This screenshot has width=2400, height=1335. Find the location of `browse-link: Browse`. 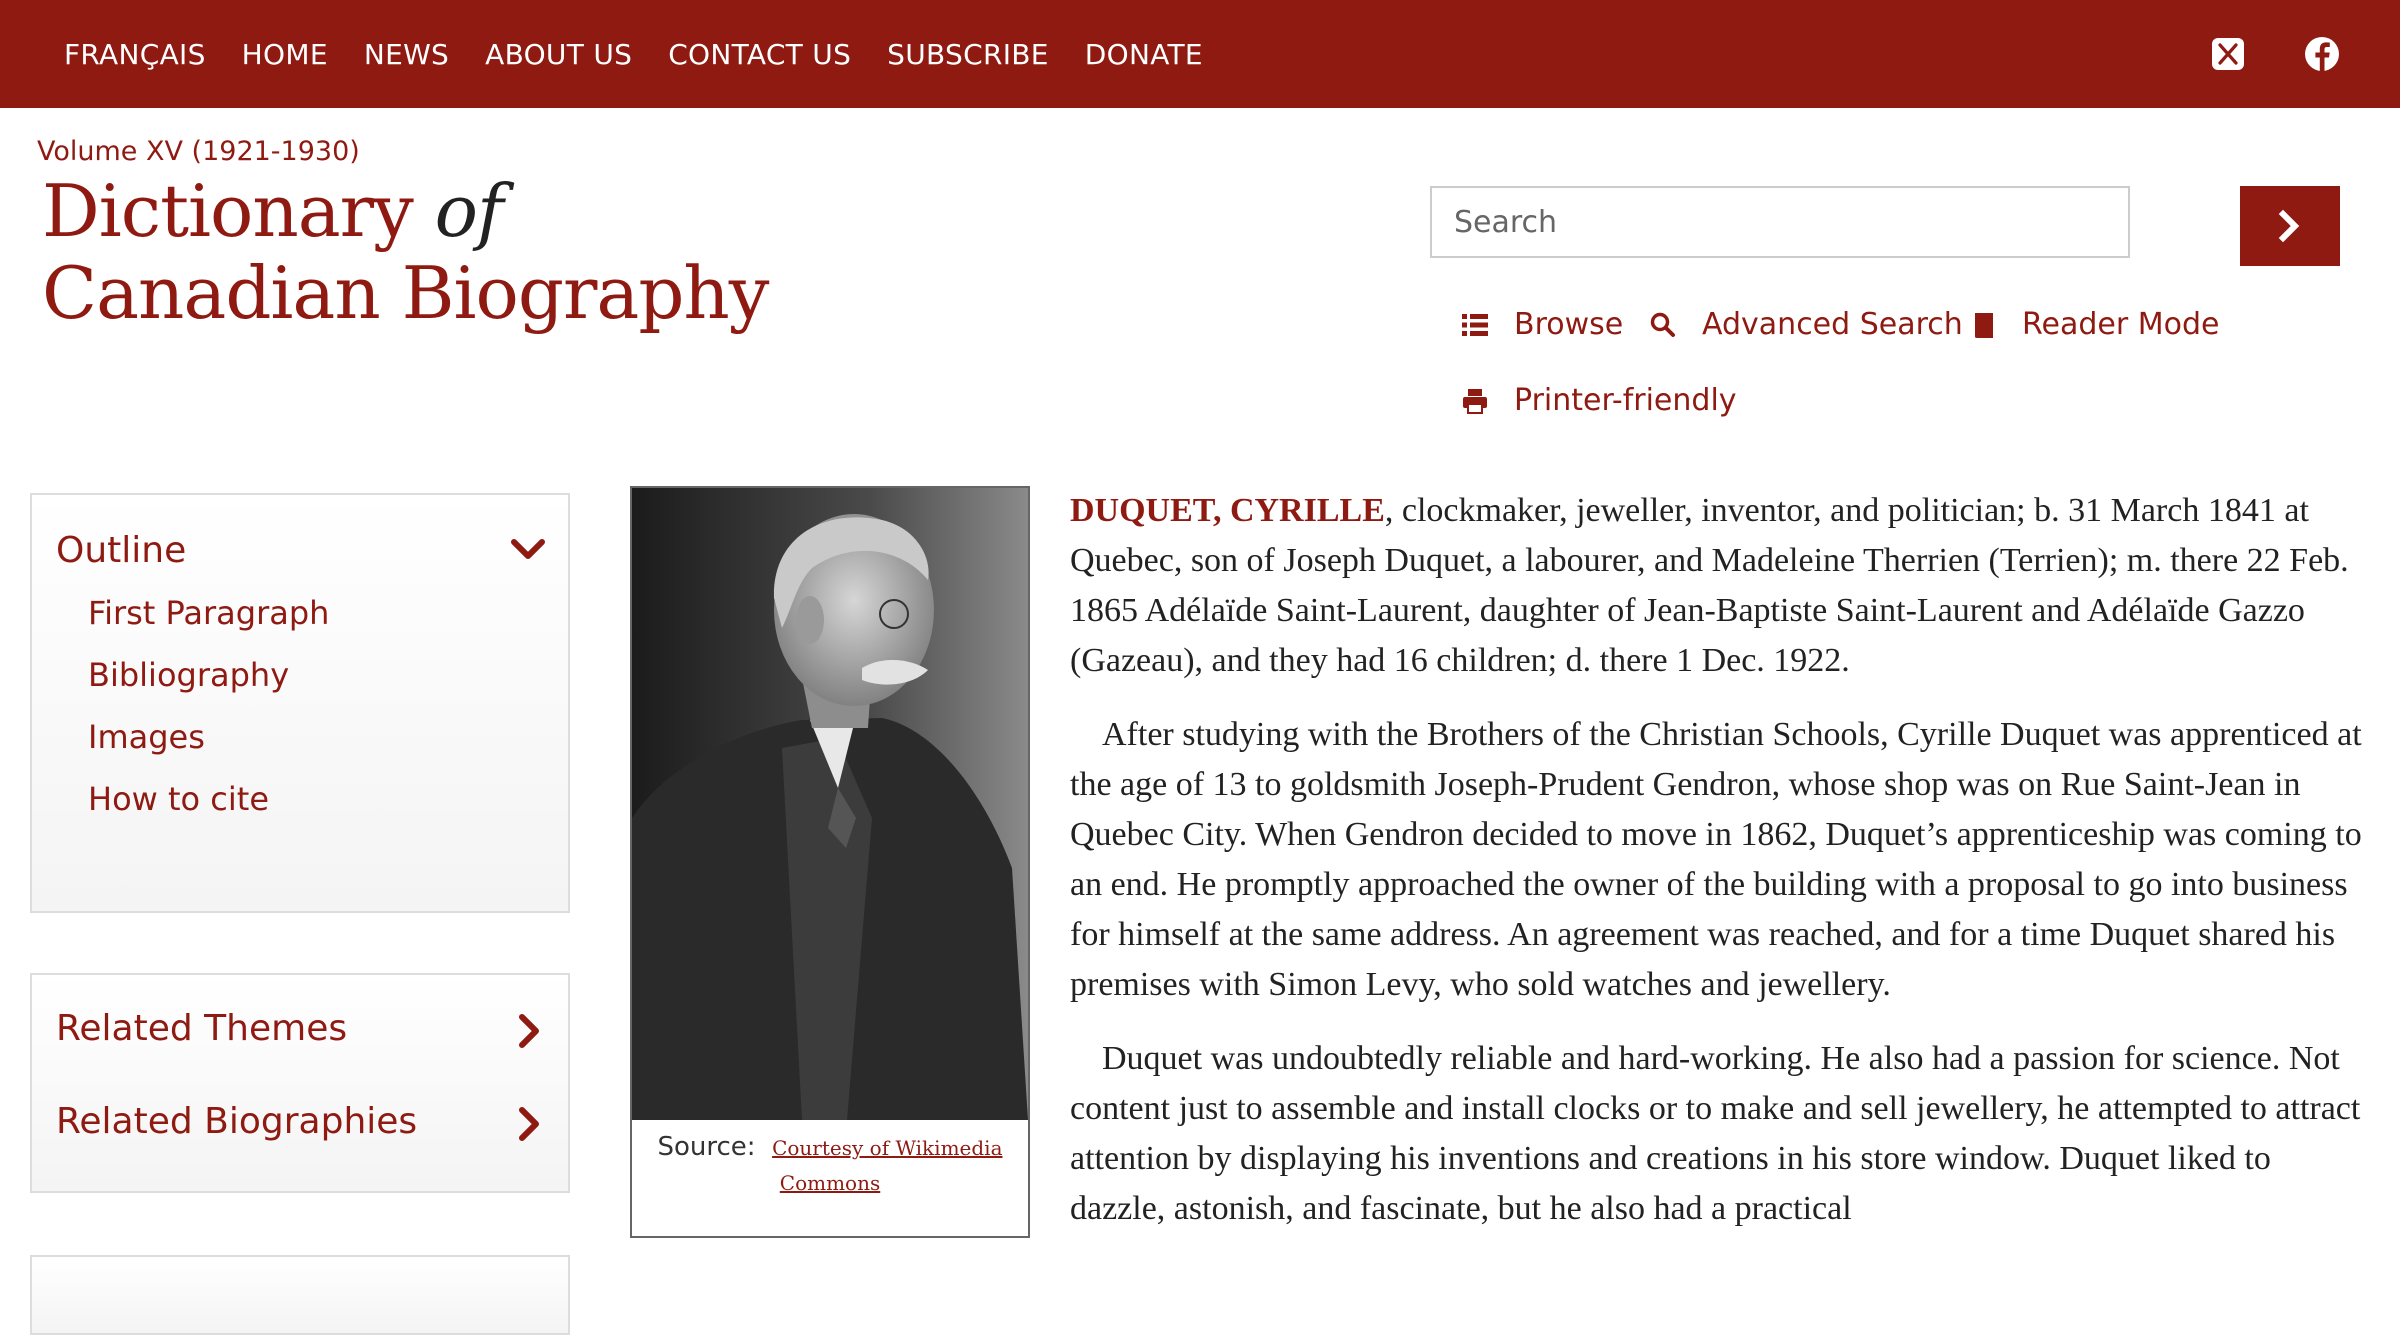

browse-link: Browse is located at coordinates (1542, 324).